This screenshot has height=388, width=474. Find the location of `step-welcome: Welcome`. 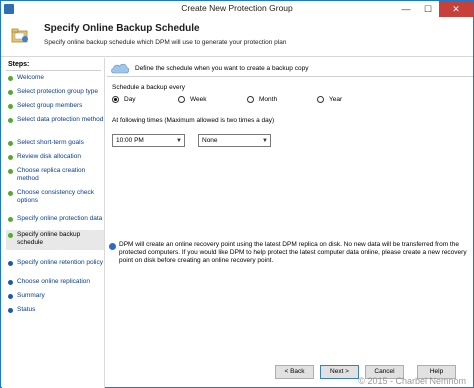

step-welcome: Welcome is located at coordinates (55, 78).